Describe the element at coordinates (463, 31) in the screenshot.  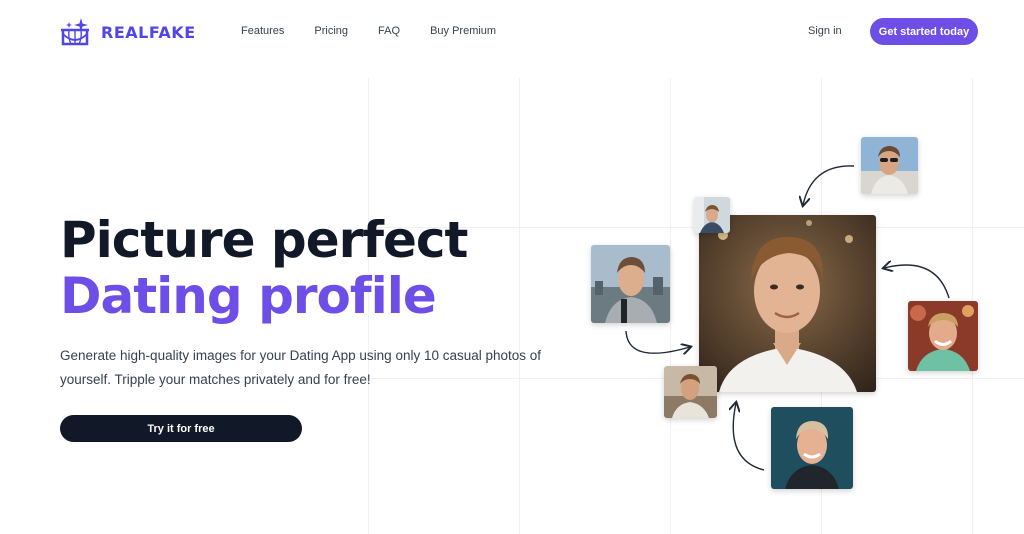
I see `nav-buy-premium: Buy Premium` at that location.